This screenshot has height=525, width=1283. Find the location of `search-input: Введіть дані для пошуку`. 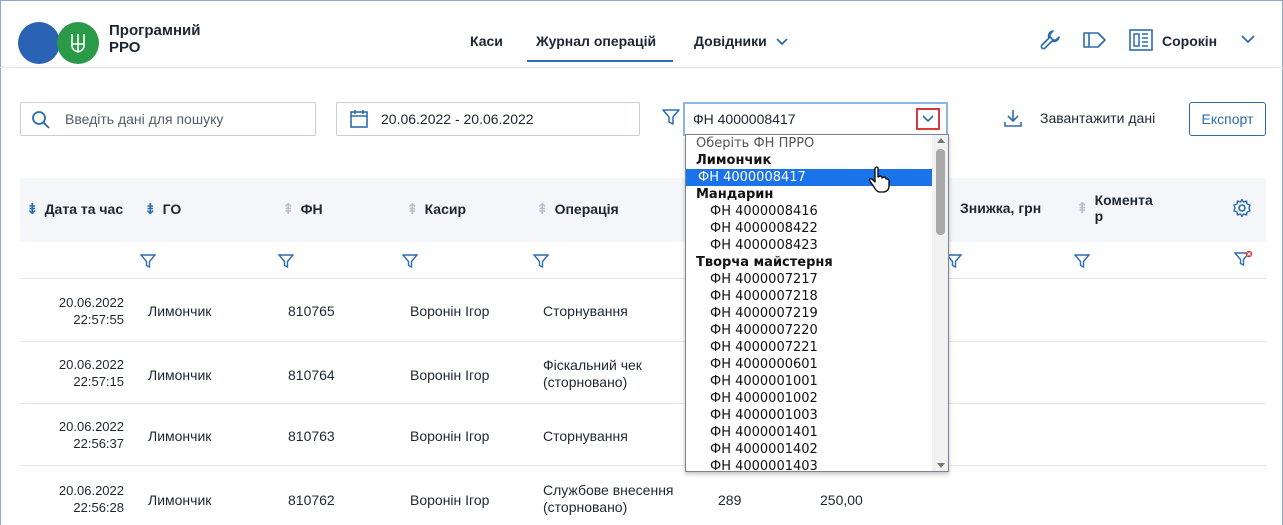

search-input: Введіть дані для пошуку is located at coordinates (168, 119).